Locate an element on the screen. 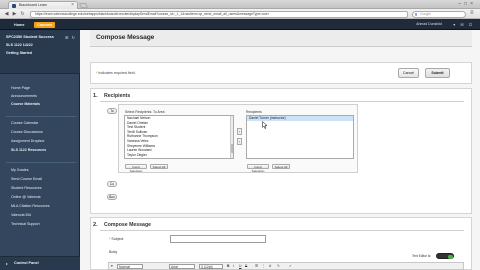  browser-menu-icon: ≡ is located at coordinates (472, 13).